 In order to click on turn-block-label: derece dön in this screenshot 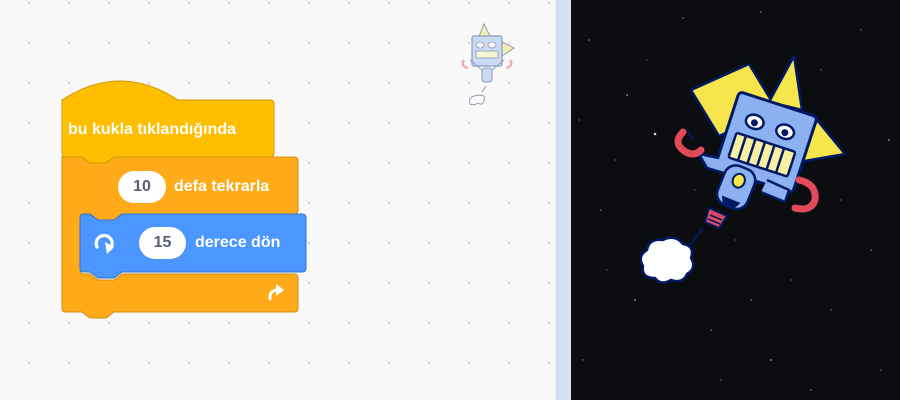, I will do `click(238, 242)`.